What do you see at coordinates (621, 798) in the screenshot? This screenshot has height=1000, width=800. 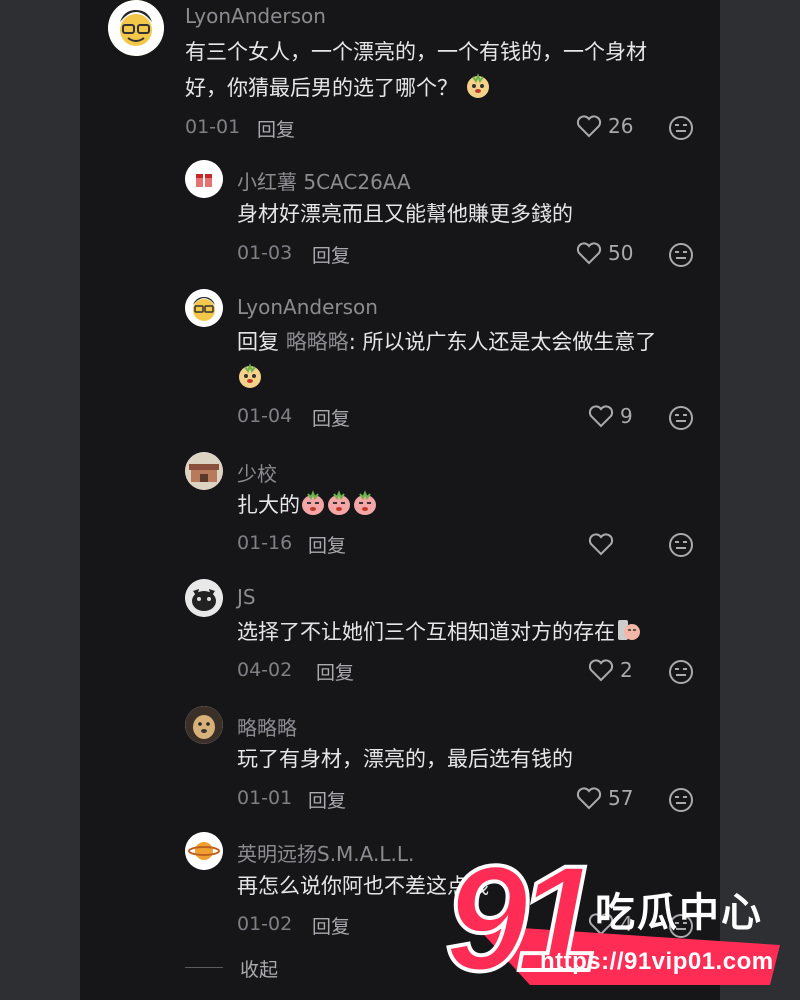 I see `like-count: 57` at bounding box center [621, 798].